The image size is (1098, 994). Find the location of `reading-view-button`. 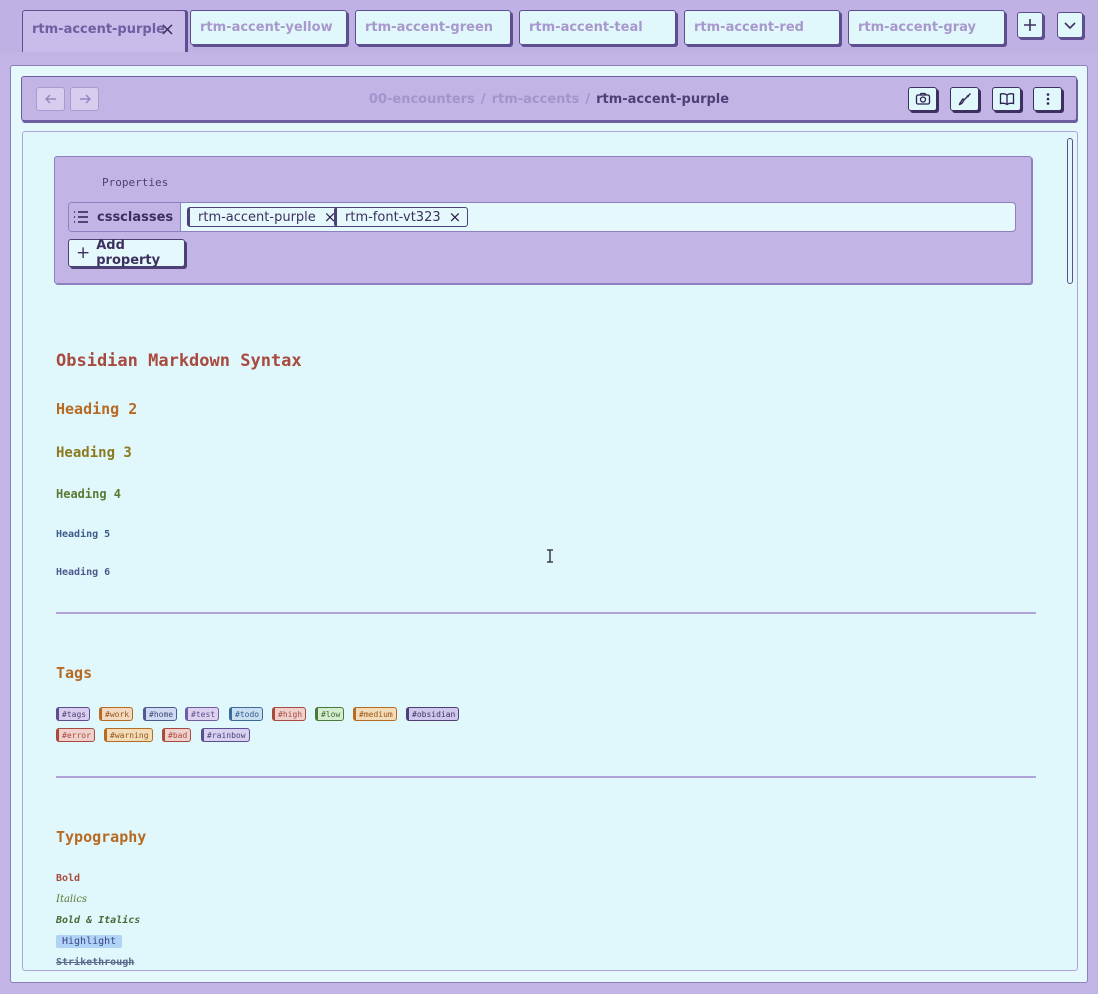

reading-view-button is located at coordinates (1006, 99).